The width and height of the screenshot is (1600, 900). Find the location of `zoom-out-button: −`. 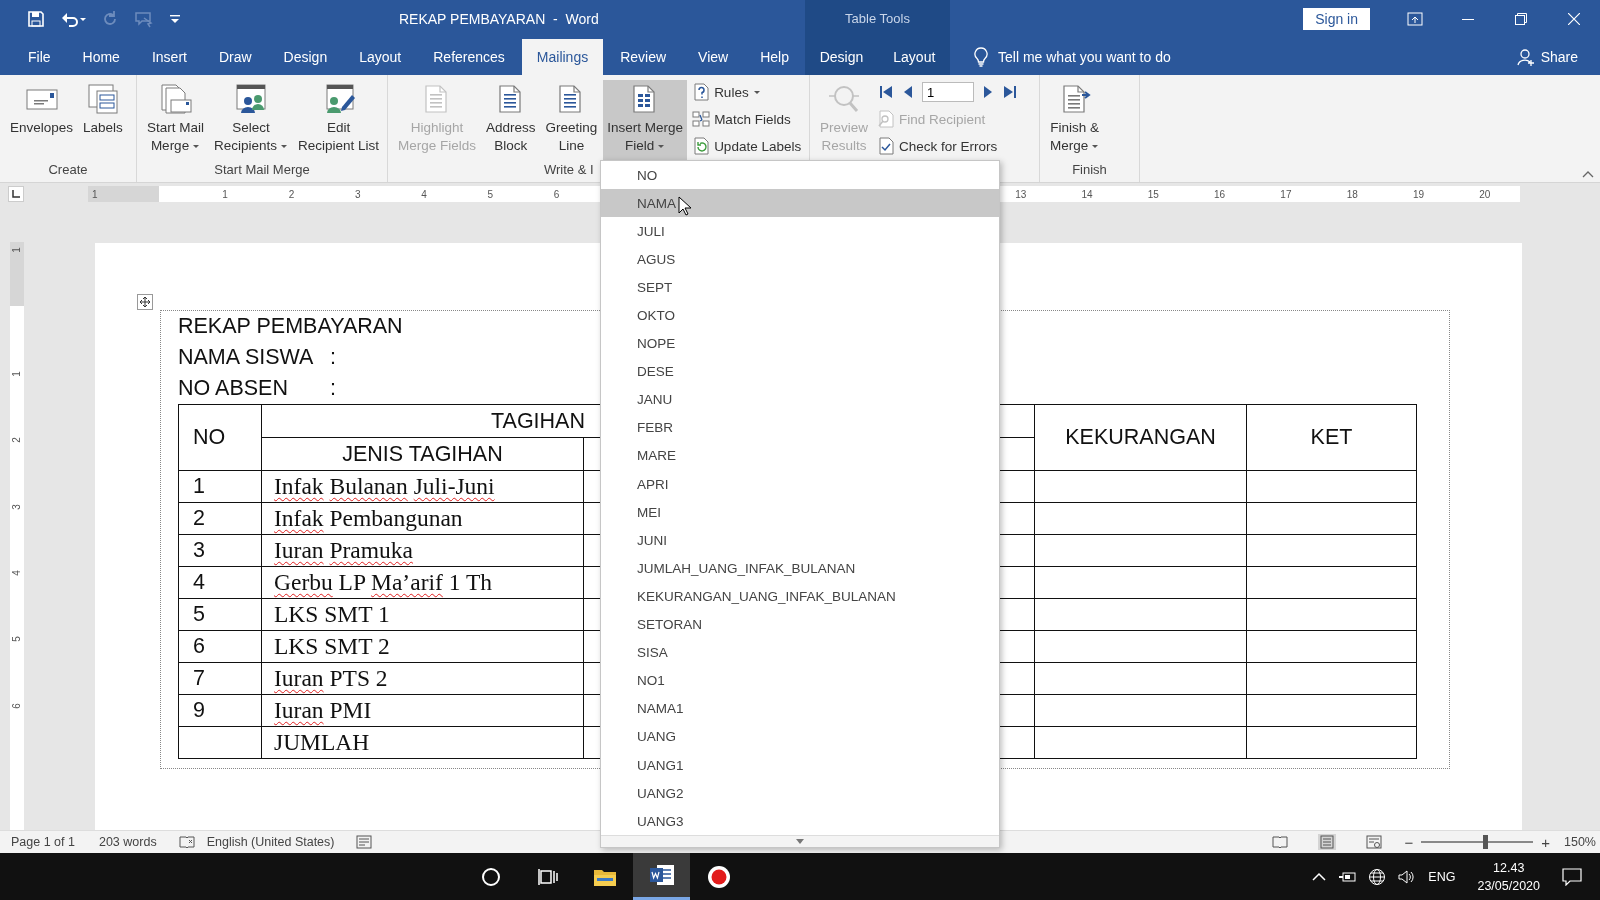

zoom-out-button: − is located at coordinates (1409, 842).